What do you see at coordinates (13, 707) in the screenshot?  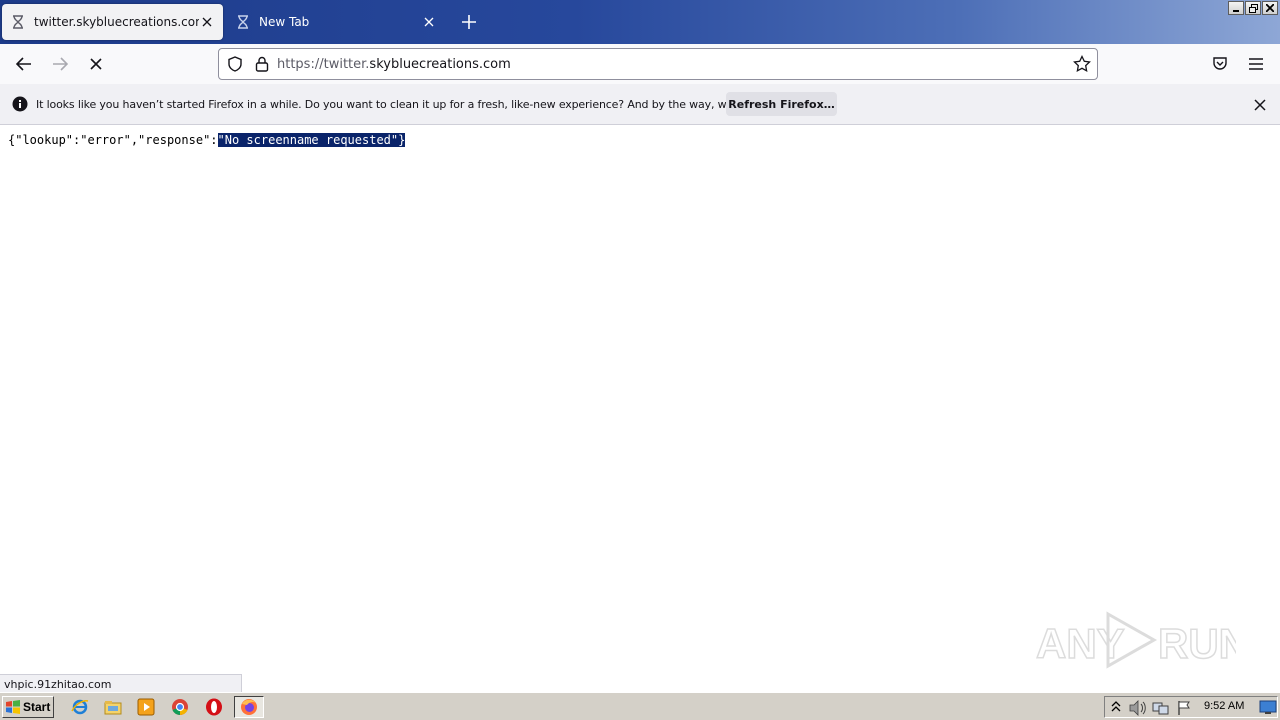 I see `windows-logo-icon` at bounding box center [13, 707].